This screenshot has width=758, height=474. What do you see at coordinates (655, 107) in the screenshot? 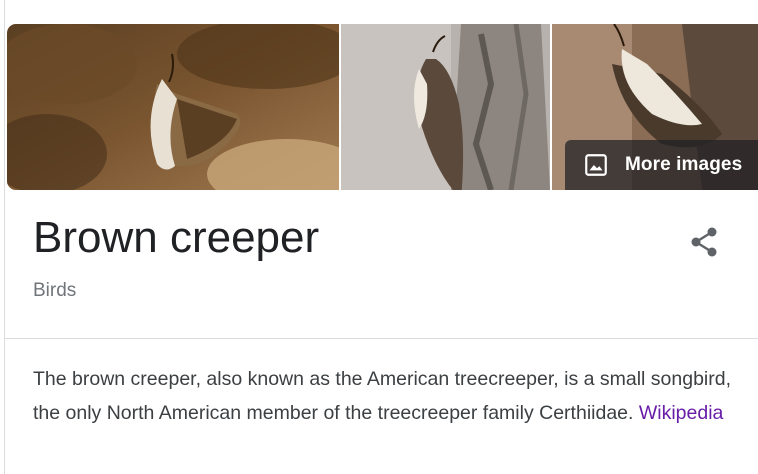
I see `bird-photo-3: More images` at bounding box center [655, 107].